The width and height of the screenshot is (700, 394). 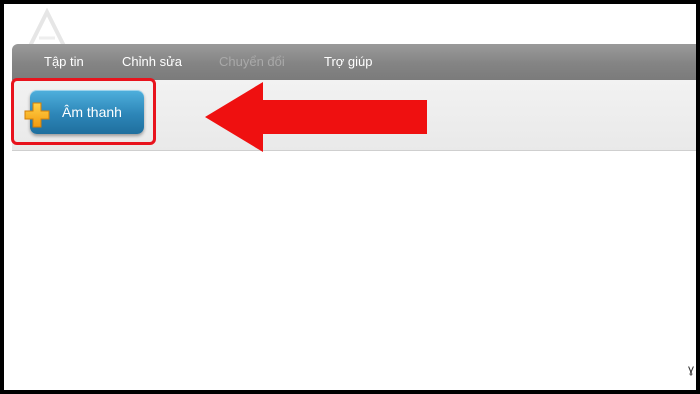 What do you see at coordinates (152, 62) in the screenshot?
I see `menu-edit: Chỉnh sửa` at bounding box center [152, 62].